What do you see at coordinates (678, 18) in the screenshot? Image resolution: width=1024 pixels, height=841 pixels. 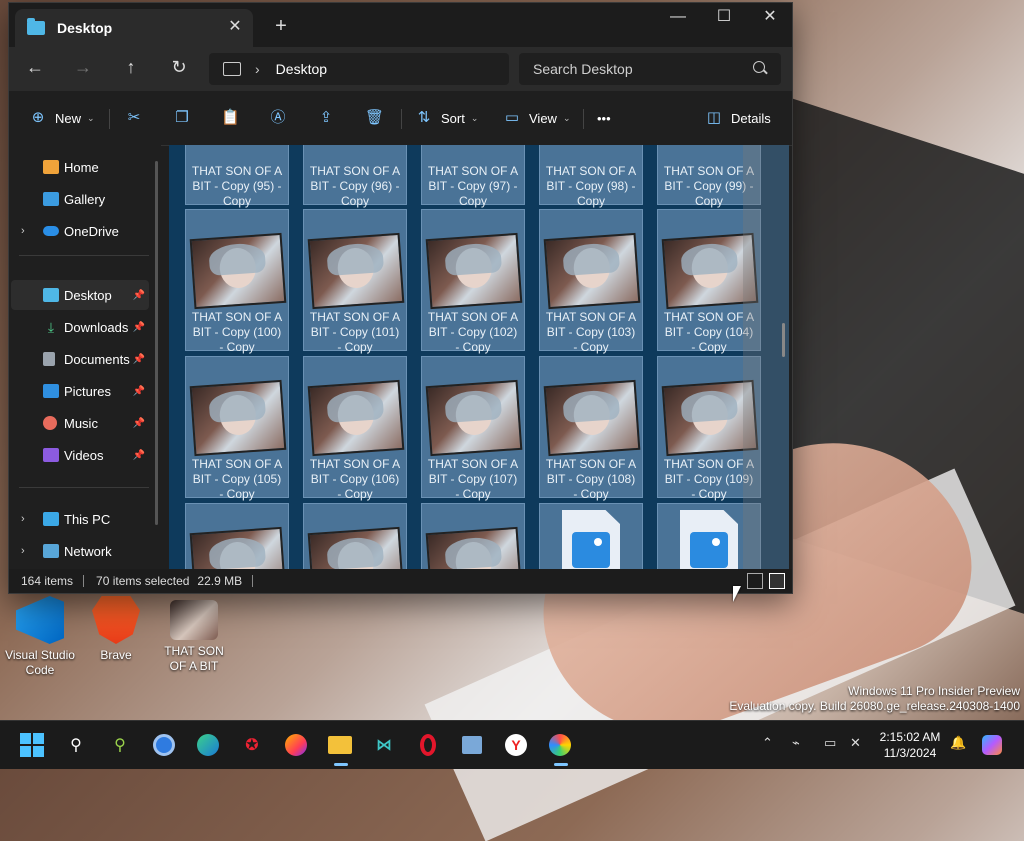 I see `minimize-button: —` at bounding box center [678, 18].